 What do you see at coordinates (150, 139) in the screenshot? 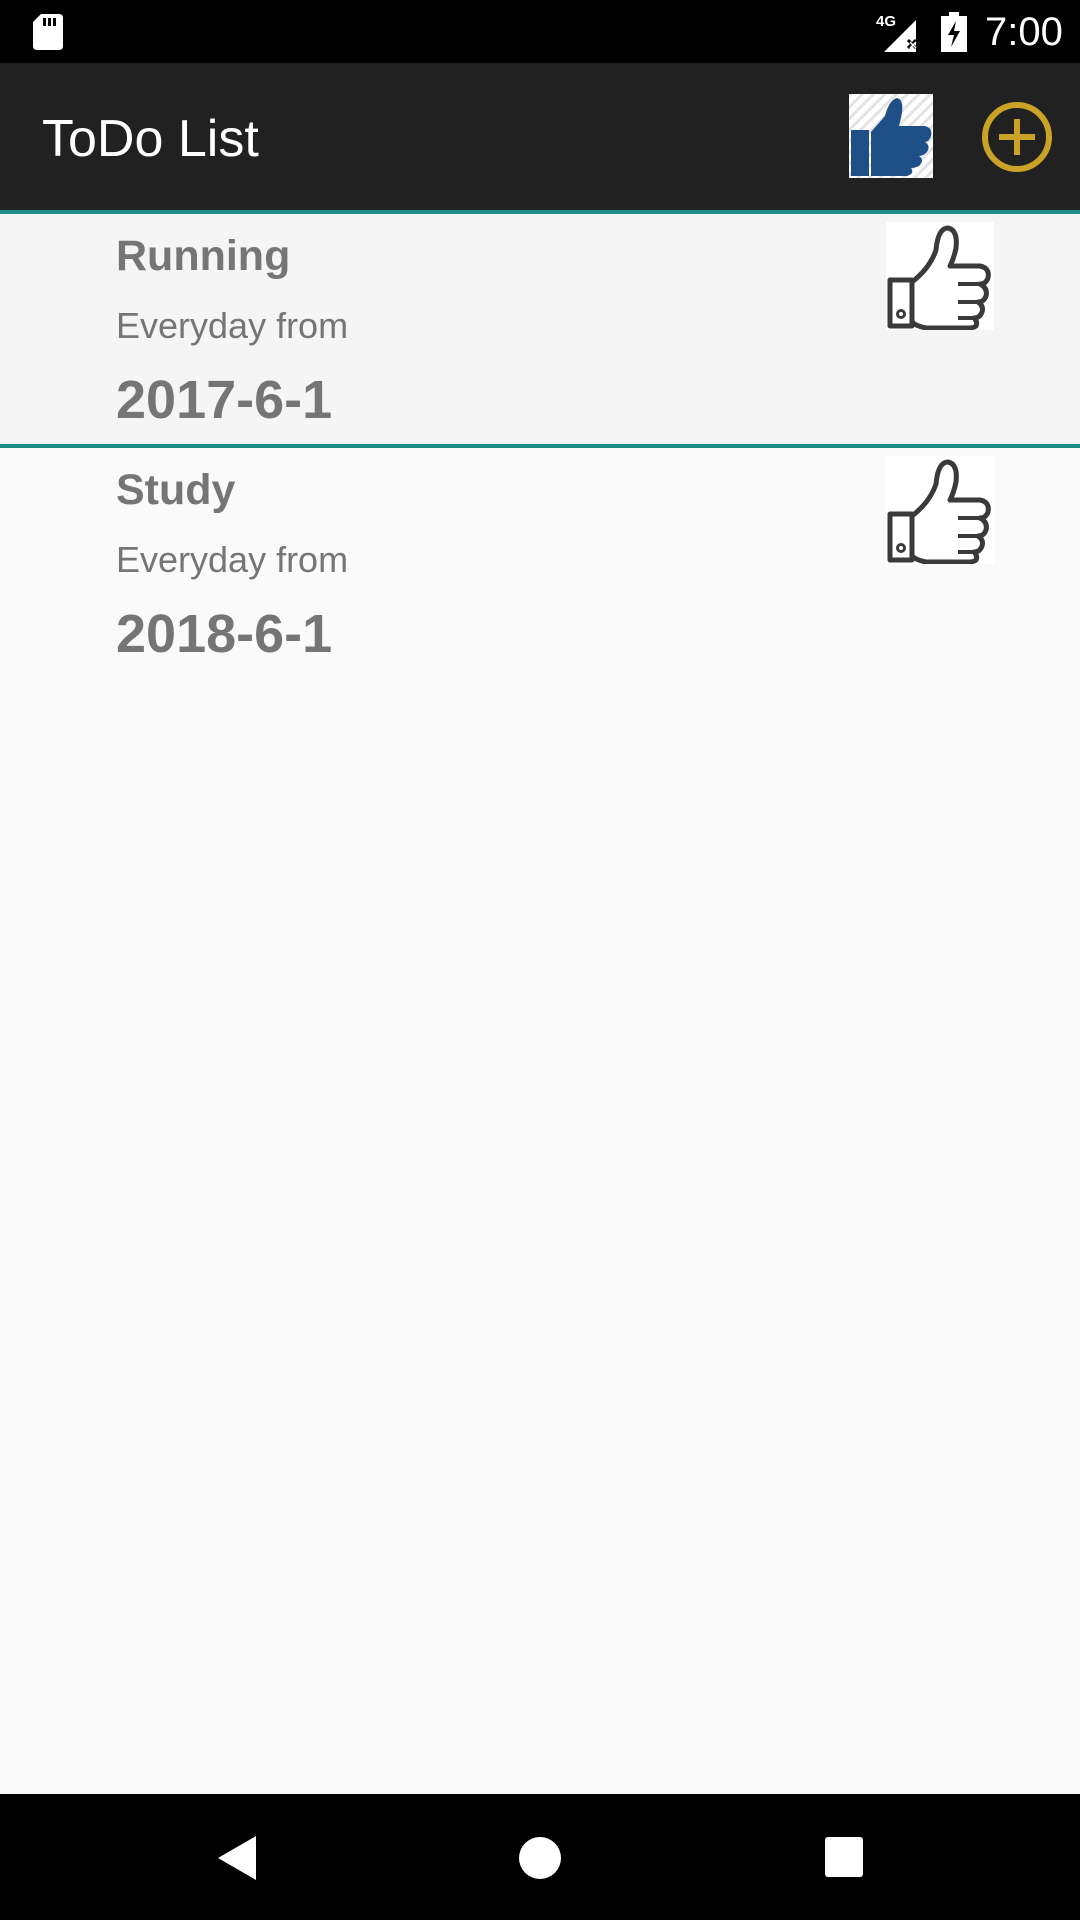
I see `app-title: ToDo List` at bounding box center [150, 139].